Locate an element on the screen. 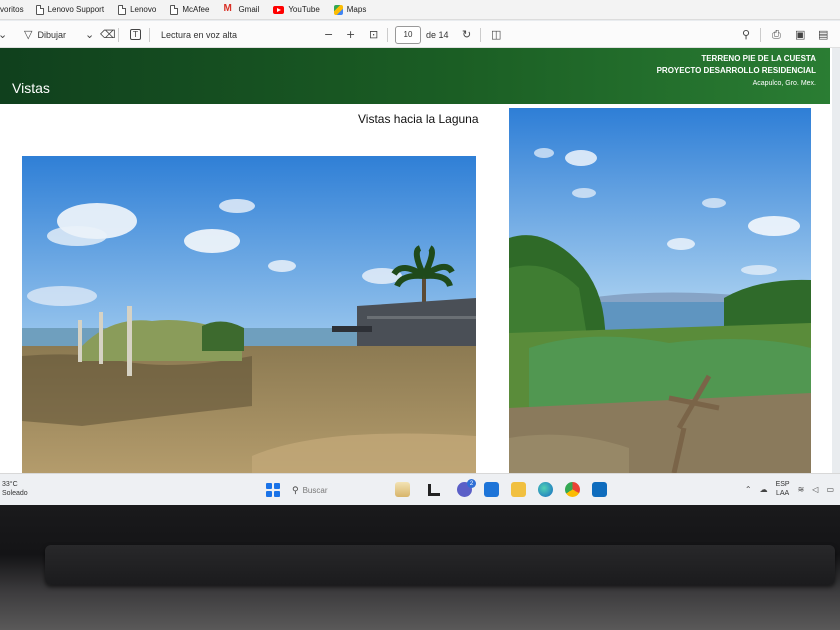 The image size is (840, 630). draw-button: ▽ Dibujar ⌄ is located at coordinates (59, 34).